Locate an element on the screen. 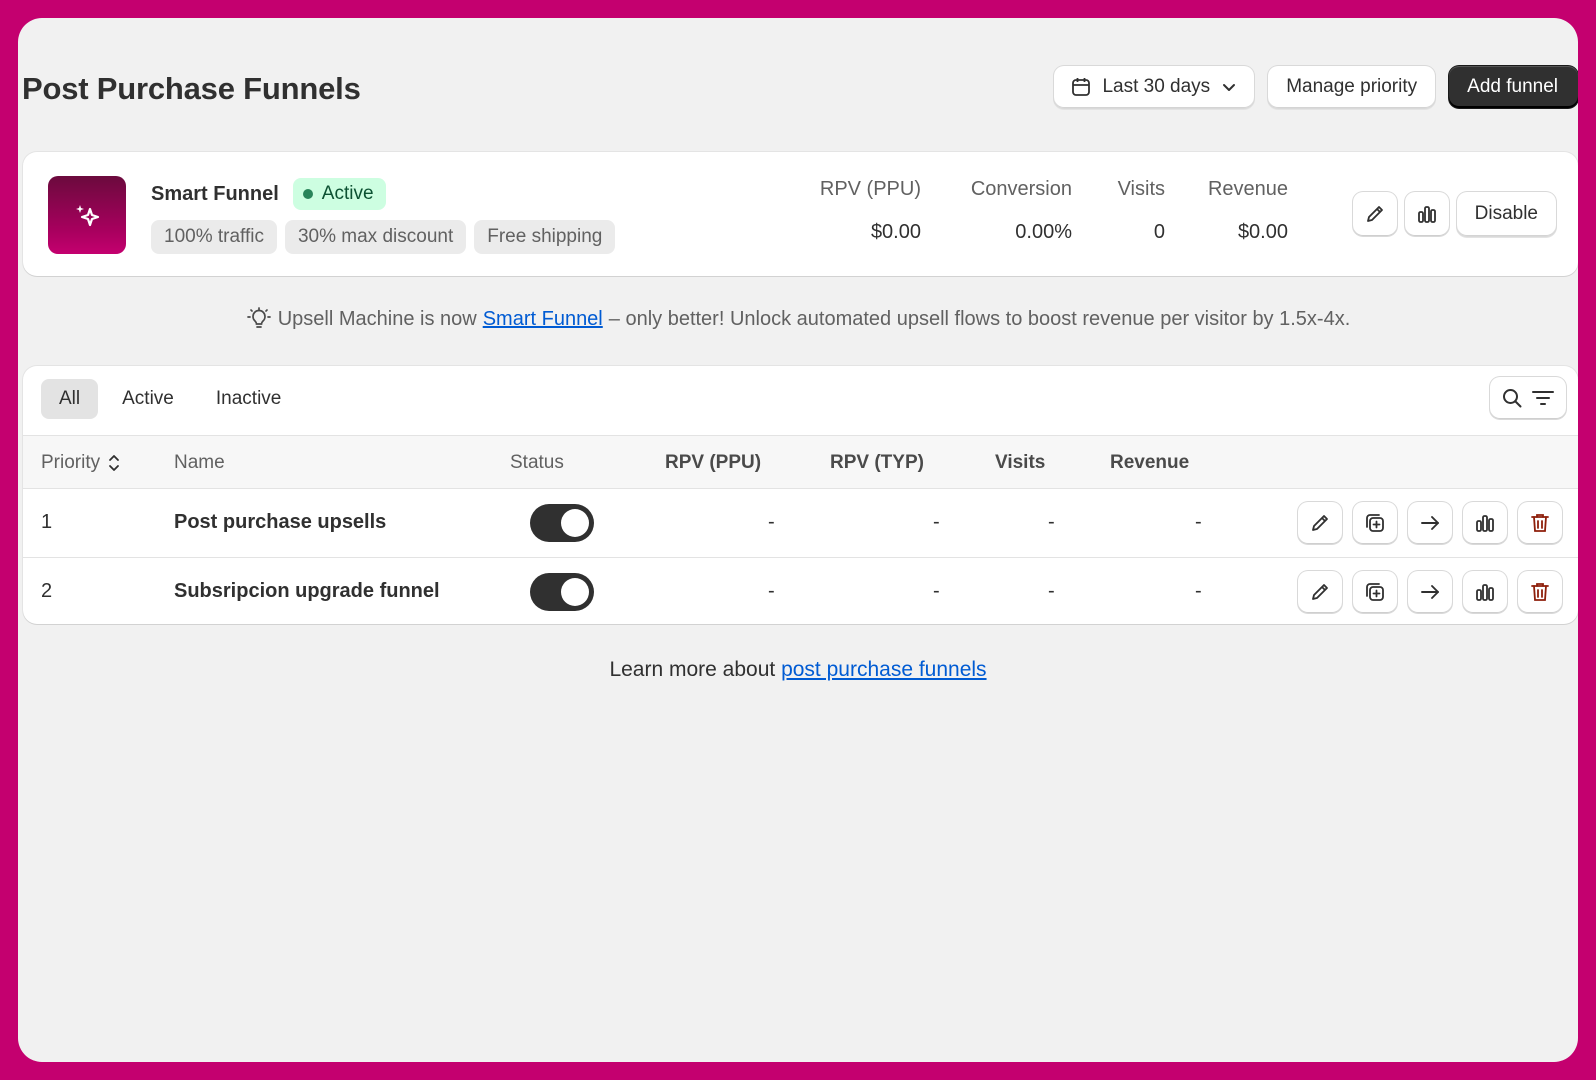 This screenshot has height=1080, width=1596. header-actions: Last 30 days Manage priority Add funnel is located at coordinates (1316, 87).